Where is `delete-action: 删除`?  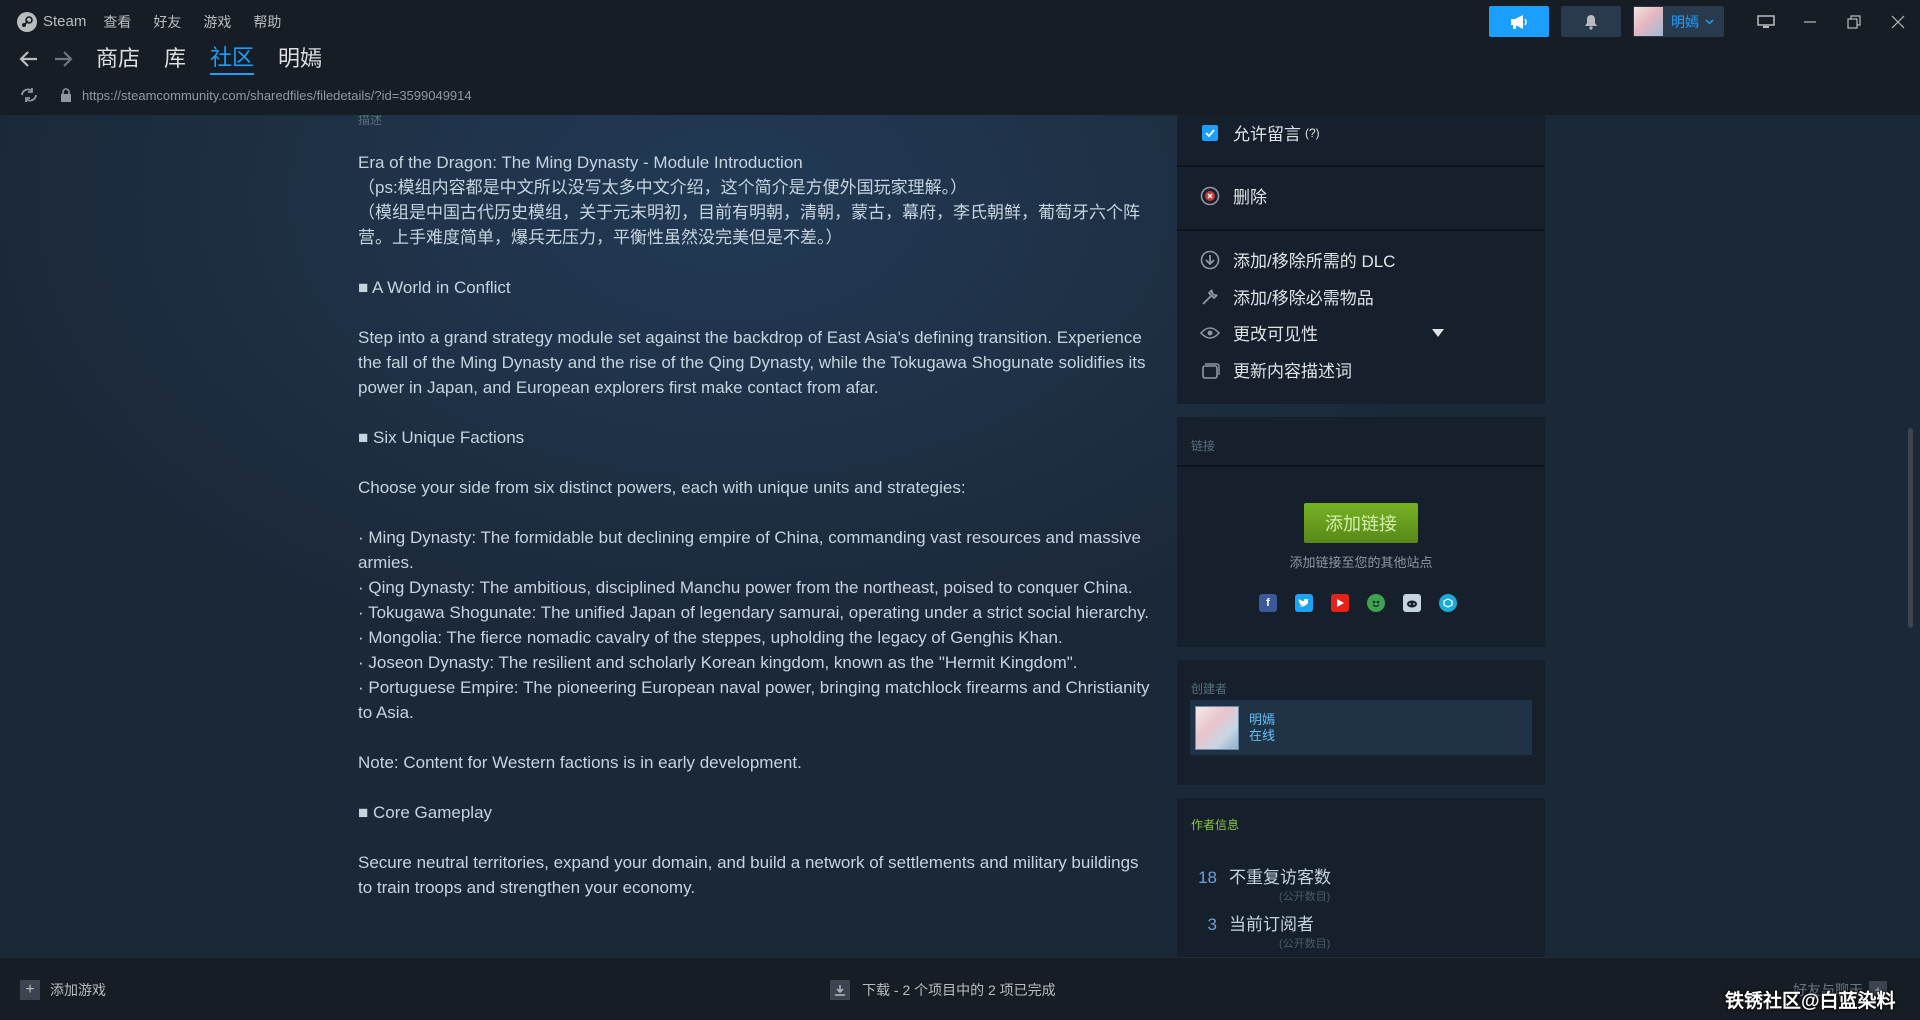
delete-action: 删除 is located at coordinates (1233, 195).